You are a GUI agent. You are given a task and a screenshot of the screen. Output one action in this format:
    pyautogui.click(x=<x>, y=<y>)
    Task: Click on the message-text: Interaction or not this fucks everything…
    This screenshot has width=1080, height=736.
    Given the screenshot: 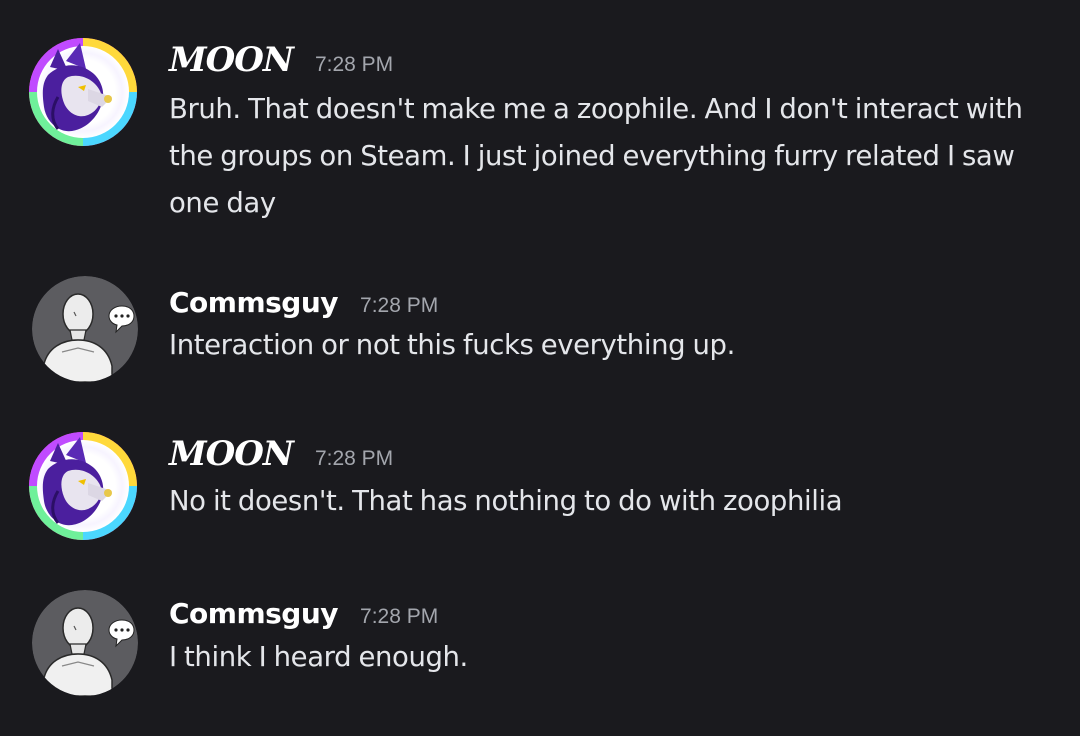 What is the action you would take?
    pyautogui.click(x=452, y=345)
    